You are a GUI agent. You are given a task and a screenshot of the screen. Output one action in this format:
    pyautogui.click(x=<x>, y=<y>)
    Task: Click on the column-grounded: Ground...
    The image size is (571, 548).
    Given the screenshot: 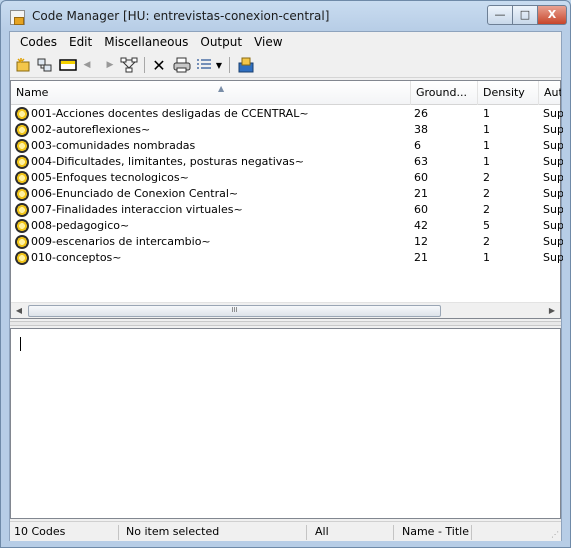 What is the action you would take?
    pyautogui.click(x=444, y=93)
    